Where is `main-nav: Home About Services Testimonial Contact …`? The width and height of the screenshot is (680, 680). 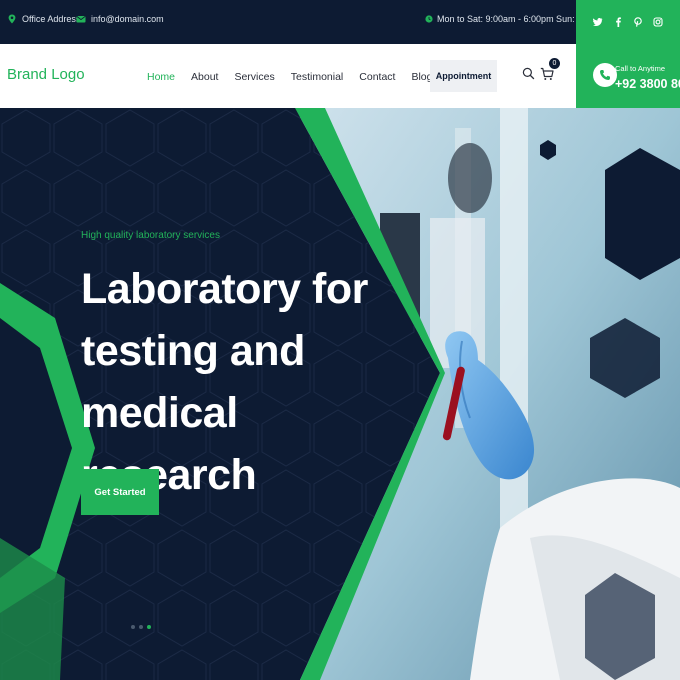 main-nav: Home About Services Testimonial Contact … is located at coordinates (297, 77).